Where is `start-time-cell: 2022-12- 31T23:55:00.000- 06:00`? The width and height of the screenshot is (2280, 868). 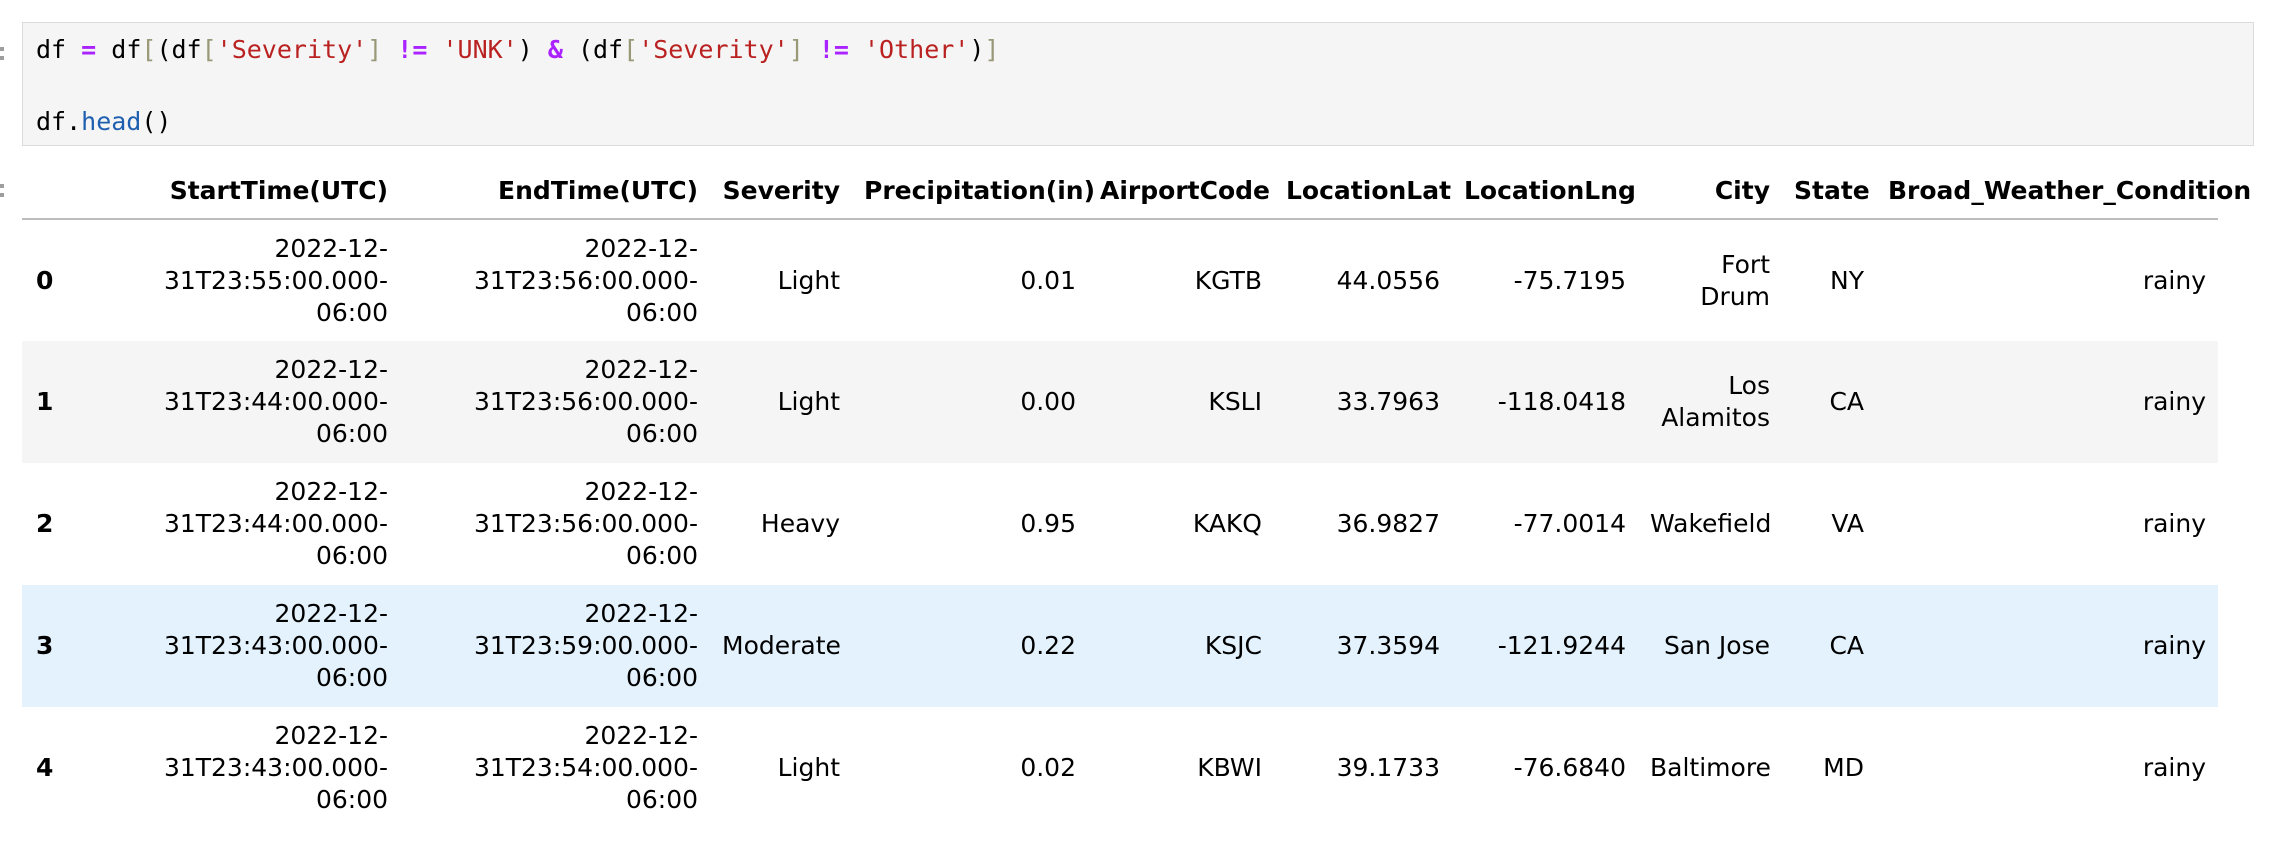 start-time-cell: 2022-12- 31T23:55:00.000- 06:00 is located at coordinates (275, 280).